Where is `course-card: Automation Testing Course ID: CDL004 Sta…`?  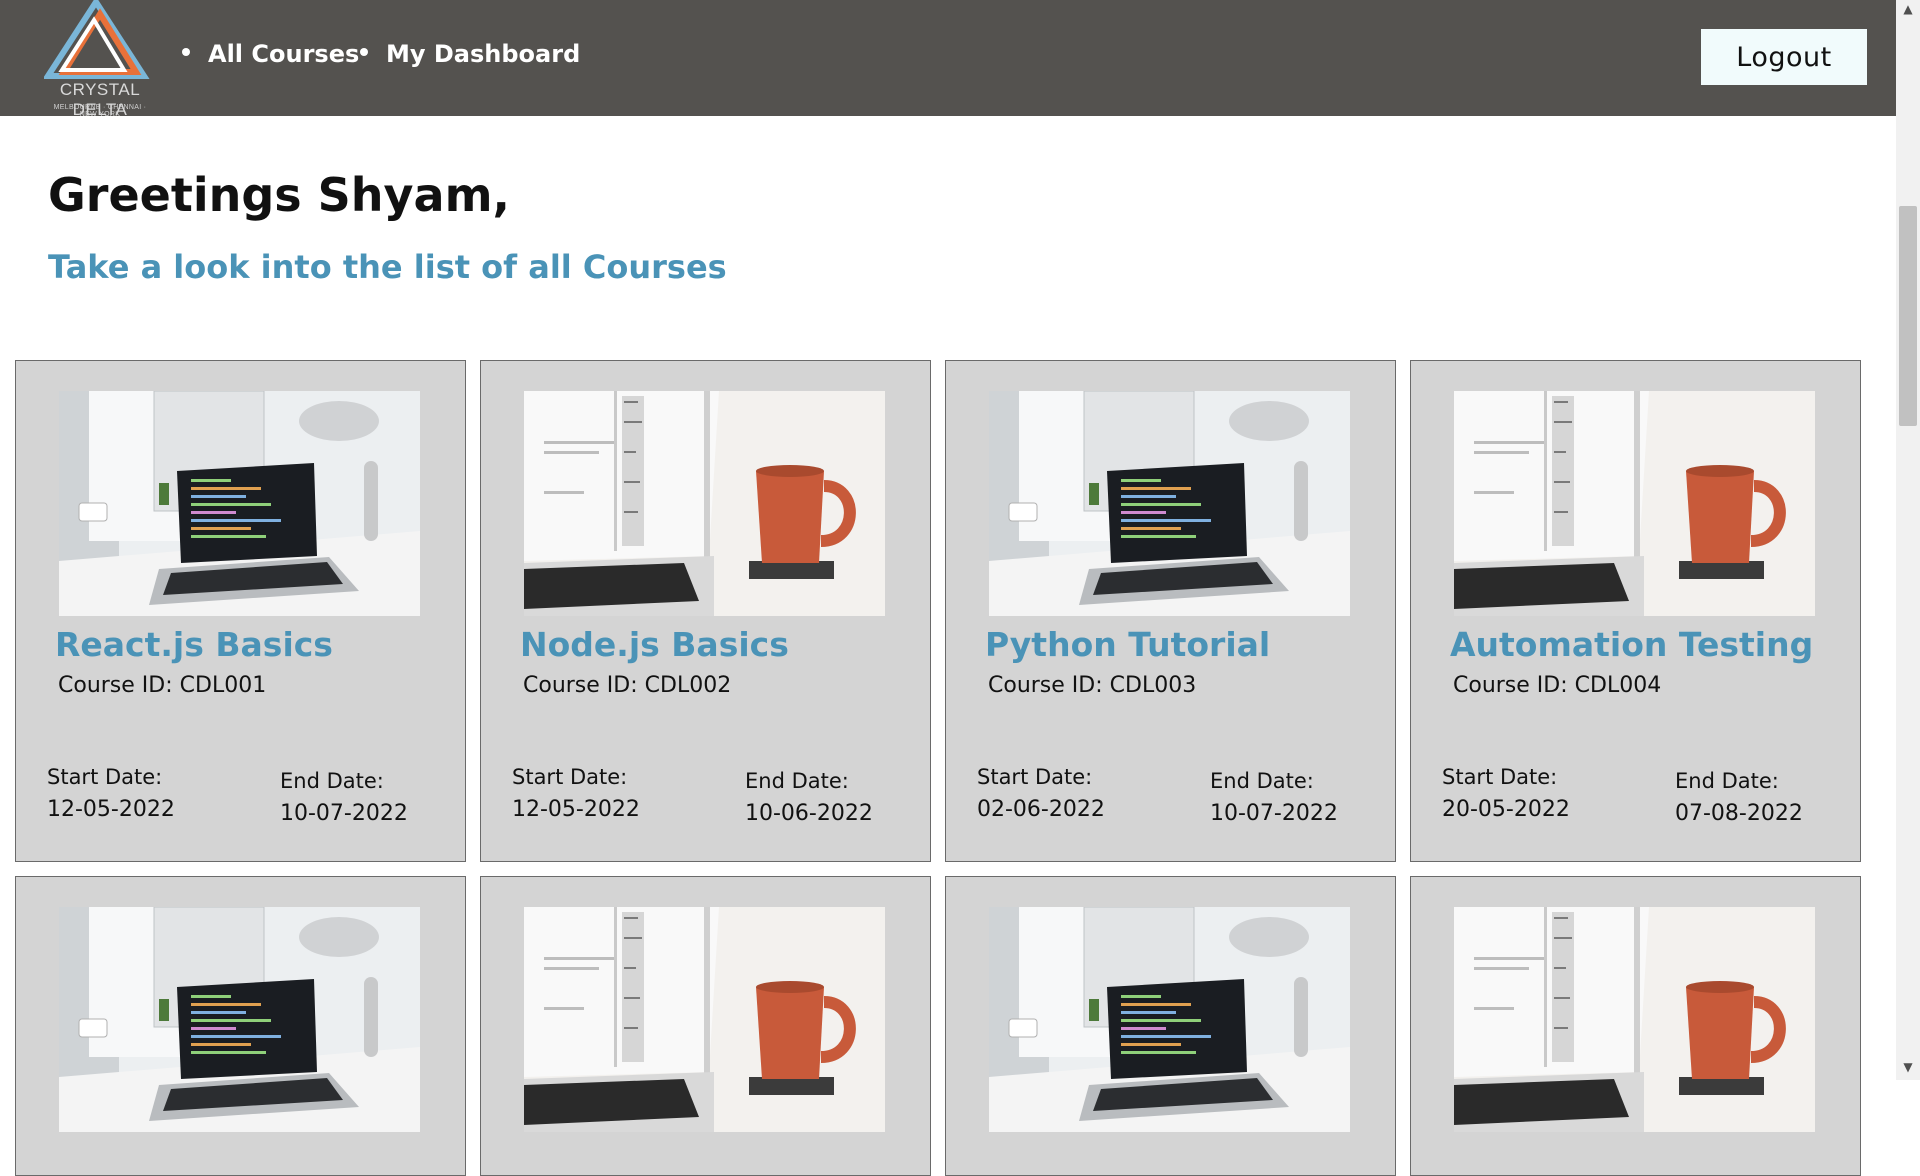
course-card: Automation Testing Course ID: CDL004 Sta… is located at coordinates (1635, 611).